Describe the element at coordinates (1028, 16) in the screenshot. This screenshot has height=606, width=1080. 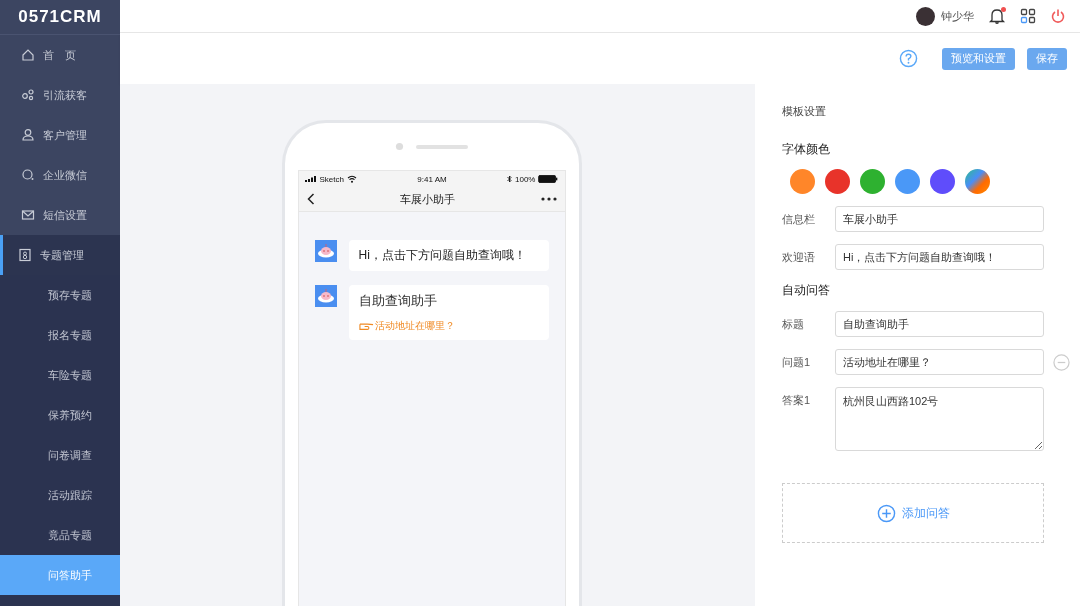
I see `grid-icon` at that location.